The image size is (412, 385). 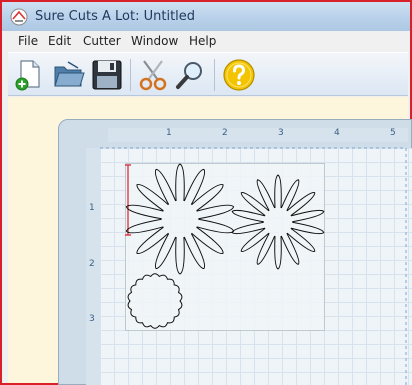 I want to click on selection-marker, so click(x=128, y=200).